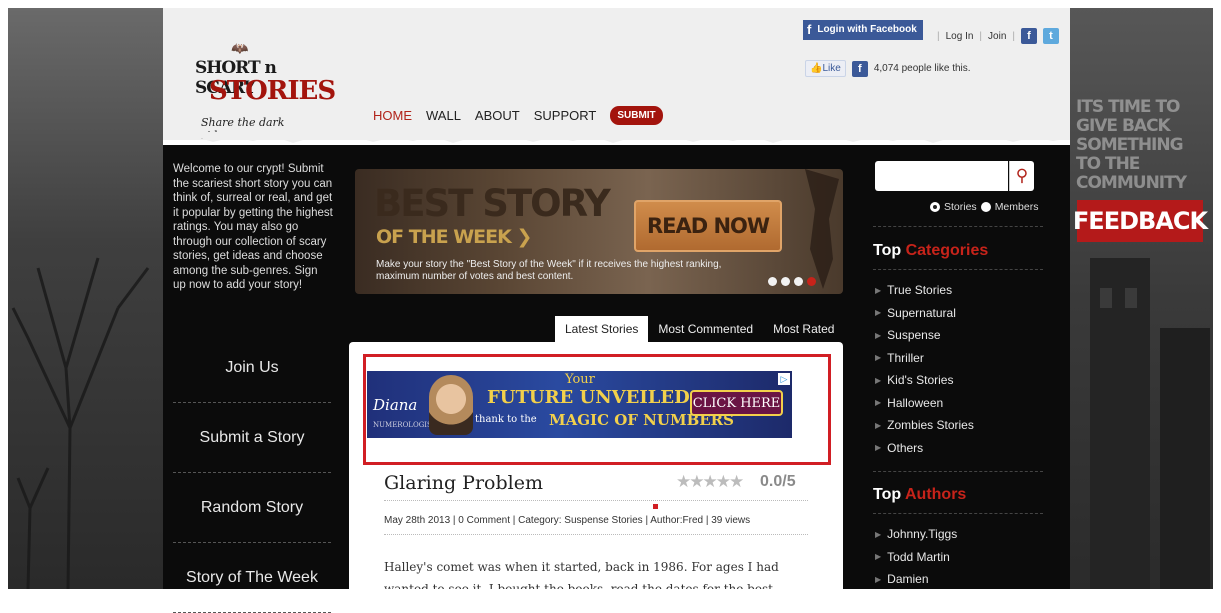 Image resolution: width=1221 pixels, height=613 pixels. Describe the element at coordinates (1140, 221) in the screenshot. I see `feedback-button: FEEDBACK` at that location.